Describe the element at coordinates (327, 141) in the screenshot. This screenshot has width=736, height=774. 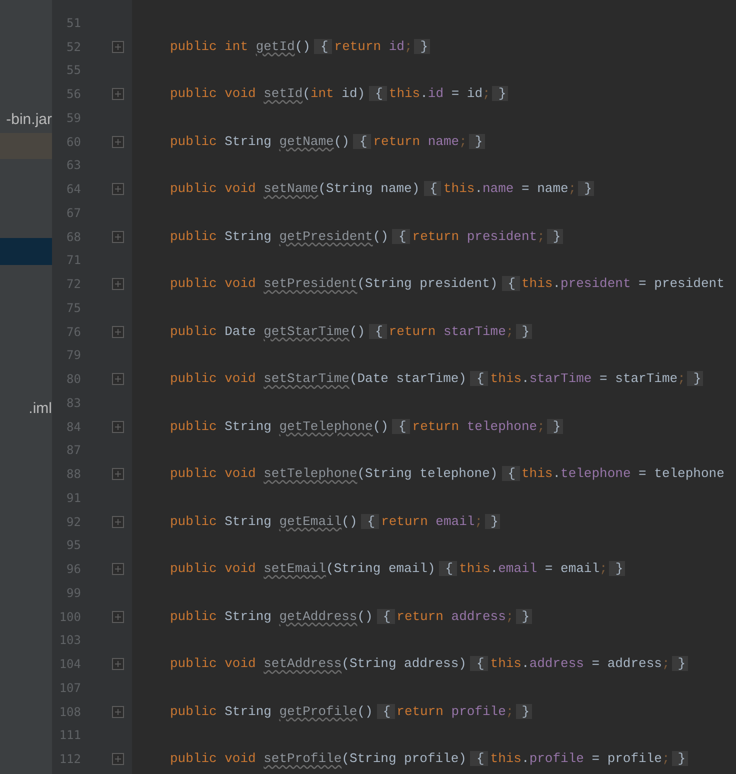
I see `code-line: public String getName() { return name; }` at that location.